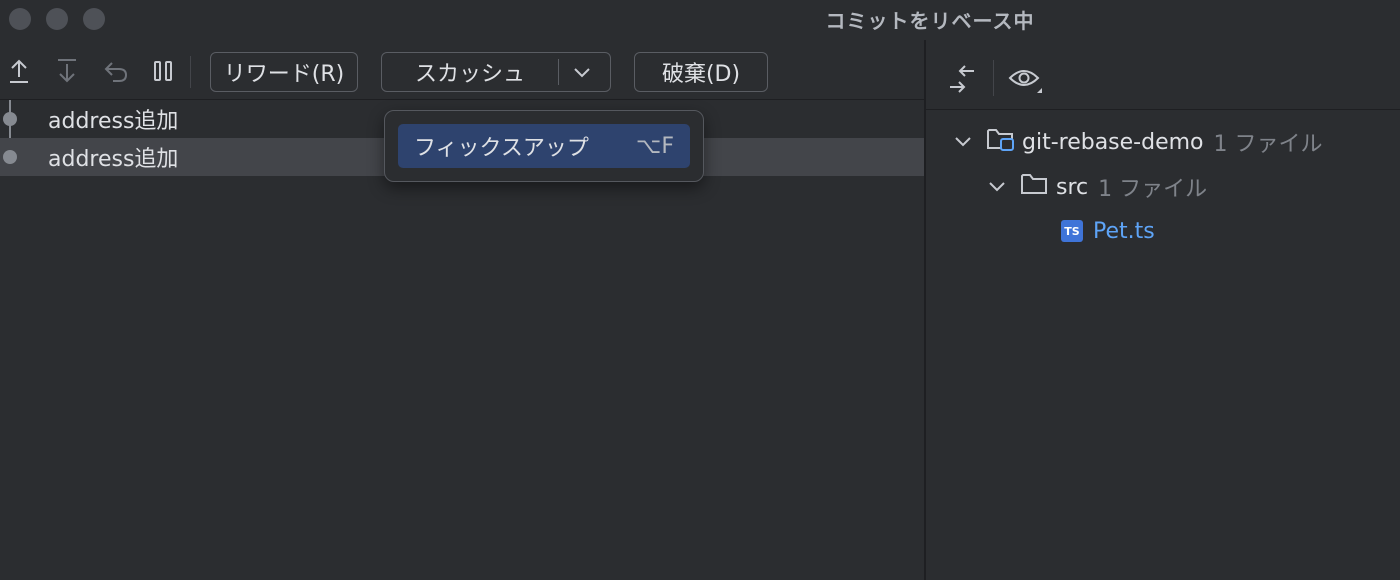 Image resolution: width=1400 pixels, height=580 pixels. Describe the element at coordinates (962, 81) in the screenshot. I see `collapse-arrows-icon` at that location.